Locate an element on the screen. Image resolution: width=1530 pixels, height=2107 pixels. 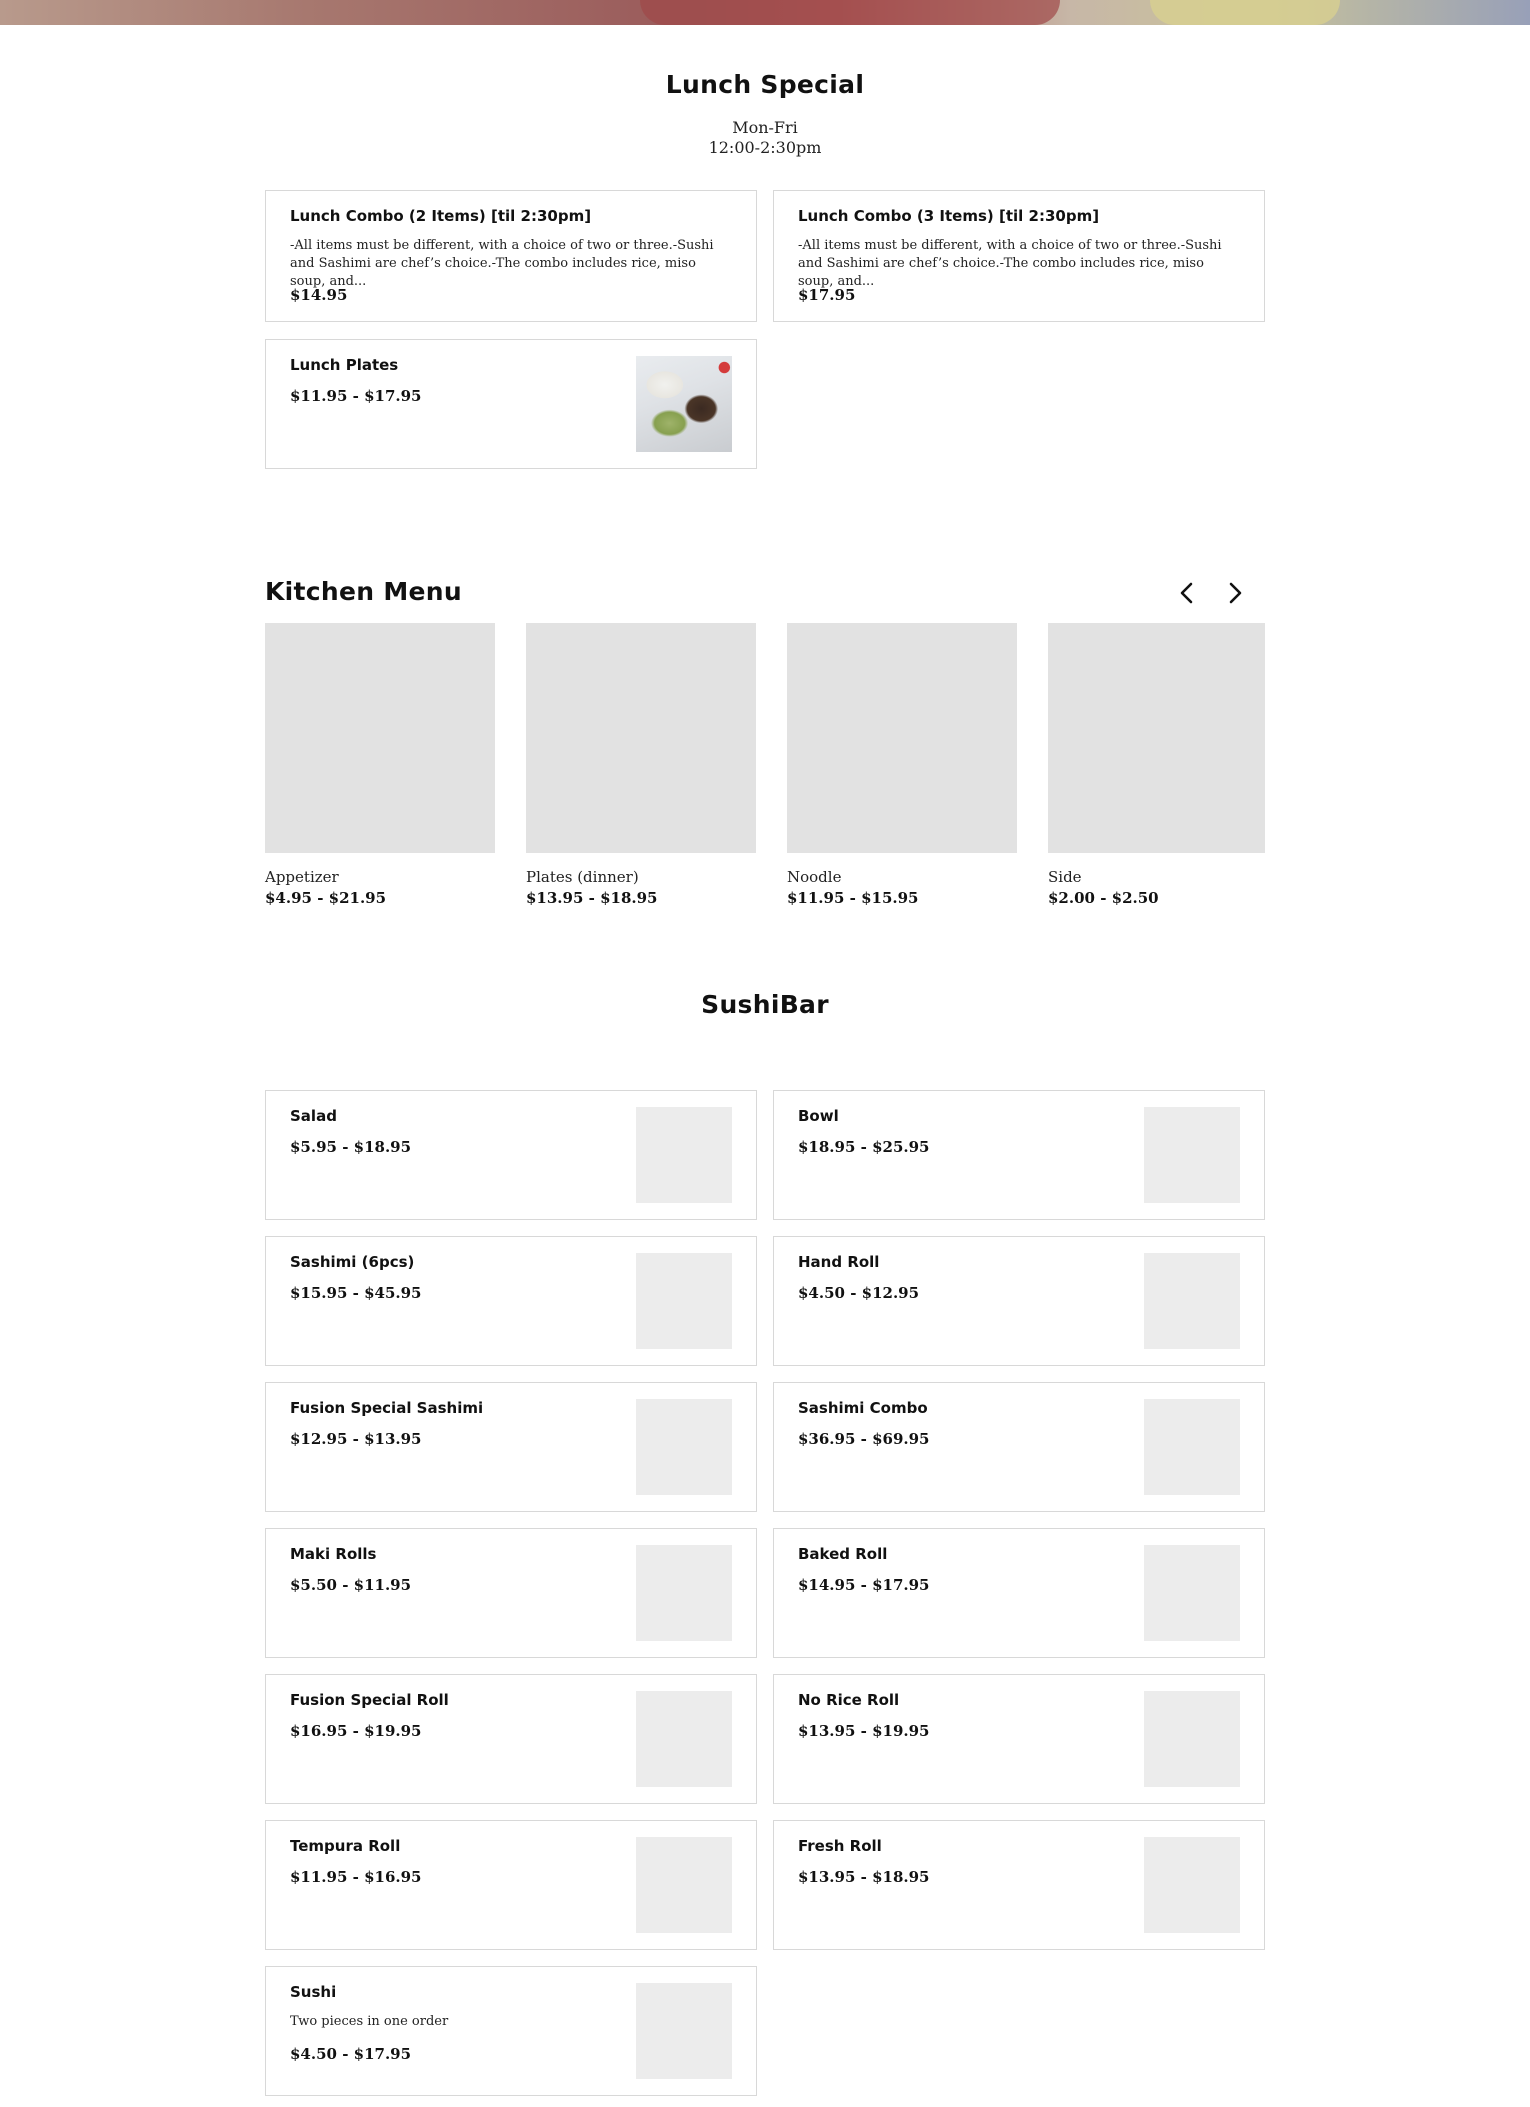
menu-card-fusion-special-sashimi: Fusion Special Sashimi $12.95 - $13.95 is located at coordinates (511, 1447).